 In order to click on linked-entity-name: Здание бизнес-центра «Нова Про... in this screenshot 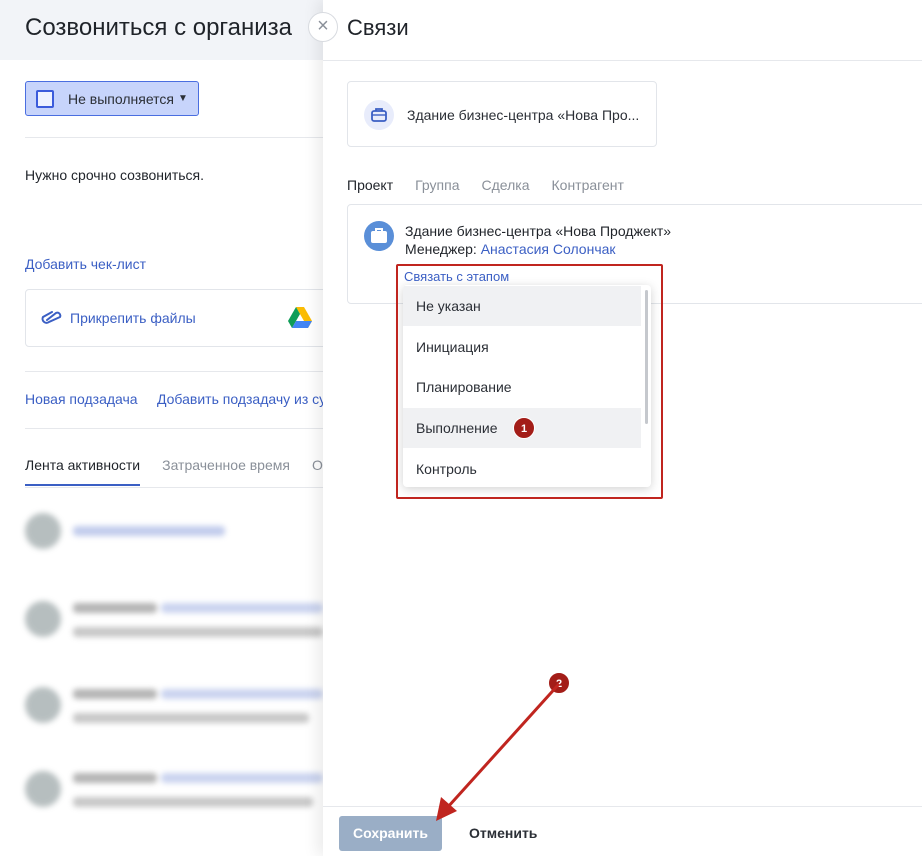, I will do `click(523, 115)`.